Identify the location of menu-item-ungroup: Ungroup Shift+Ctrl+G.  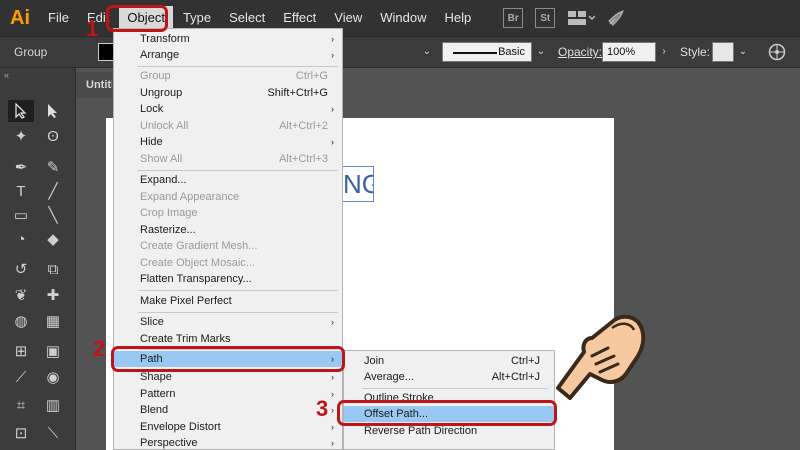
(228, 93).